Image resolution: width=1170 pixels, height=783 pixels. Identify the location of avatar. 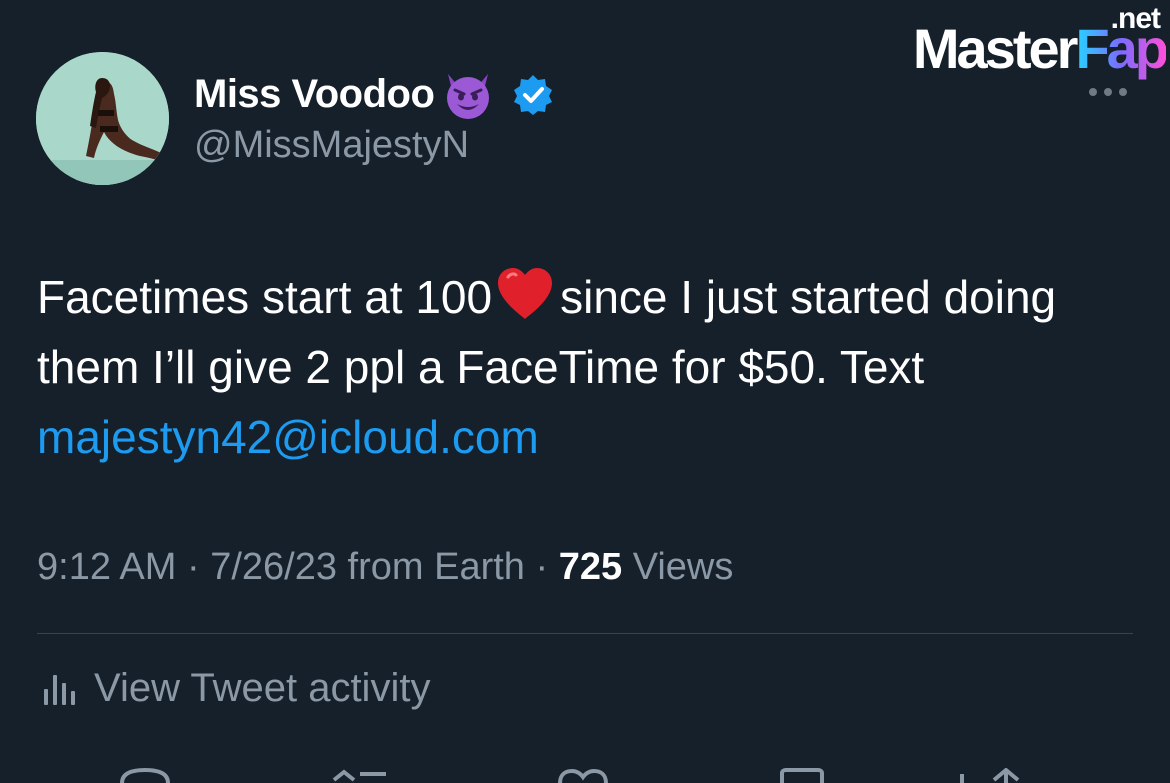
(102, 118).